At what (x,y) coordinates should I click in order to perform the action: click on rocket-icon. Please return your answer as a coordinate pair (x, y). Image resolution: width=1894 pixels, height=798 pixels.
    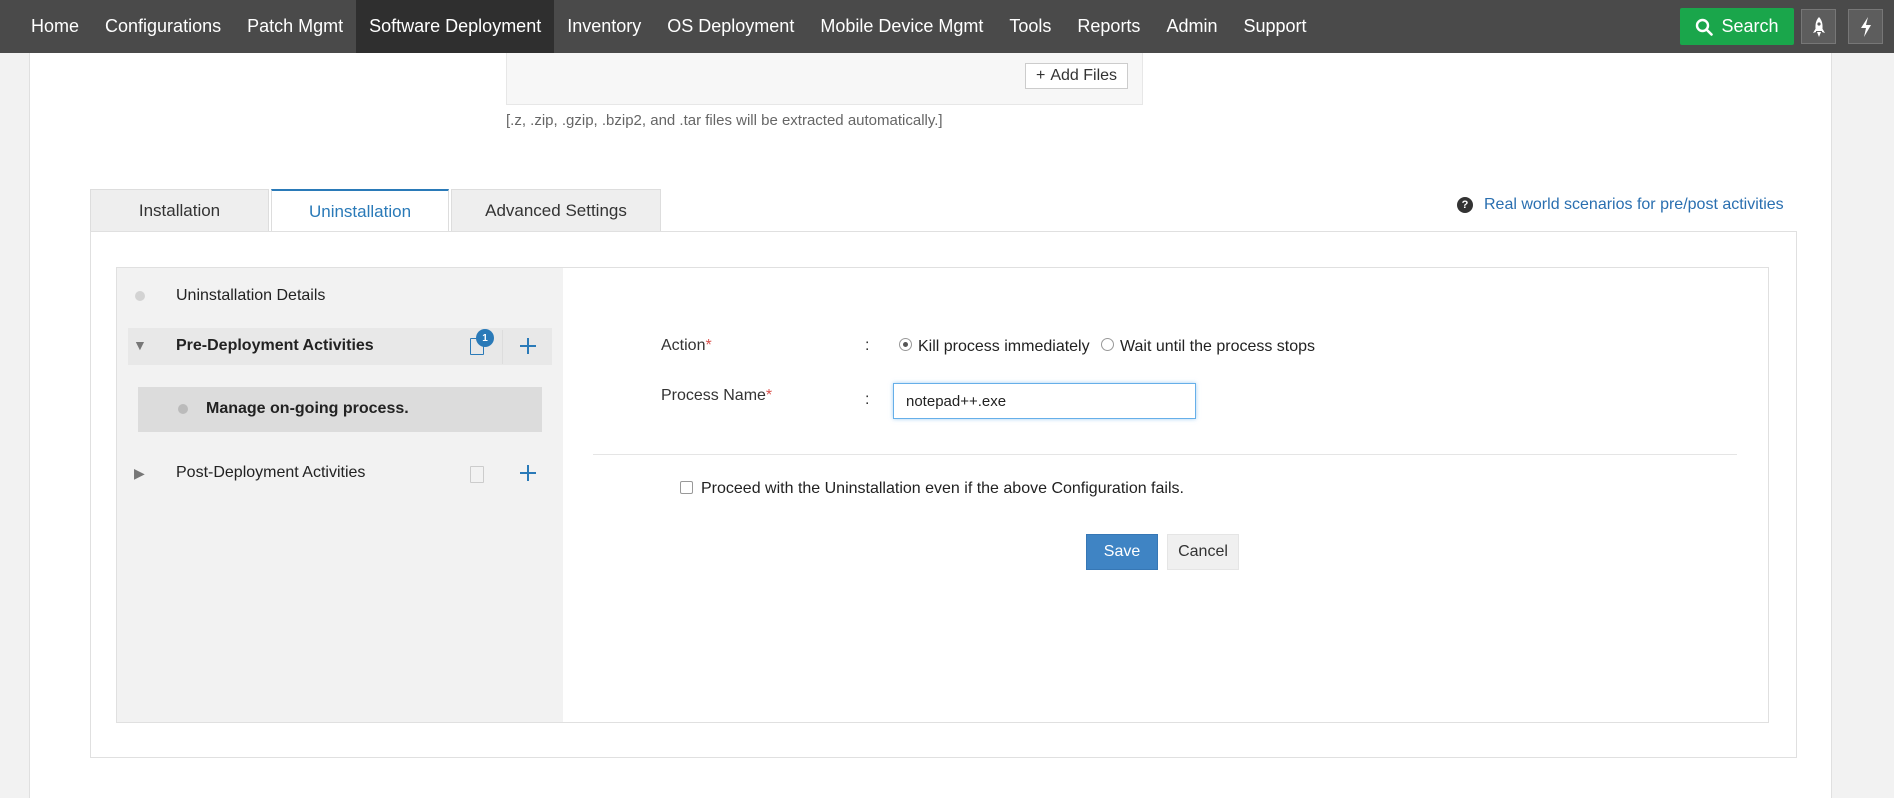
    Looking at the image, I should click on (1818, 26).